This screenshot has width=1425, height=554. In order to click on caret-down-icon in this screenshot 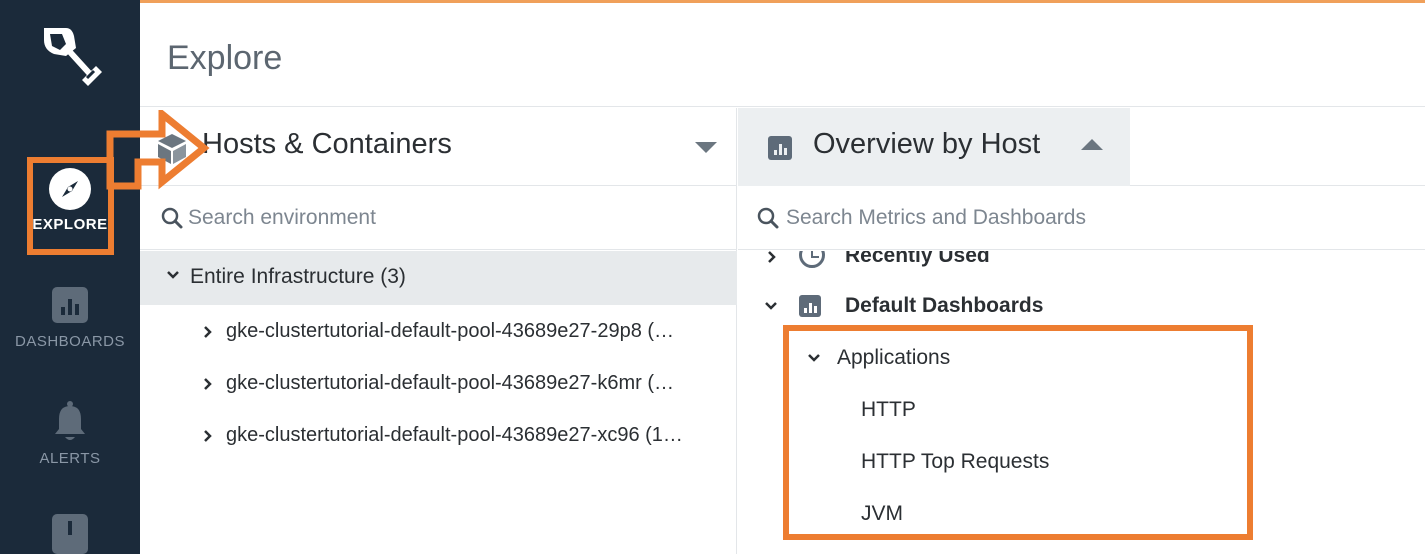, I will do `click(706, 147)`.